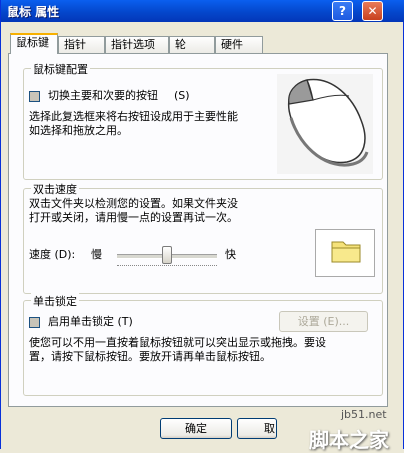 This screenshot has width=404, height=453. What do you see at coordinates (202, 11) in the screenshot?
I see `title-bar: 鼠标 属性 ? ✕` at bounding box center [202, 11].